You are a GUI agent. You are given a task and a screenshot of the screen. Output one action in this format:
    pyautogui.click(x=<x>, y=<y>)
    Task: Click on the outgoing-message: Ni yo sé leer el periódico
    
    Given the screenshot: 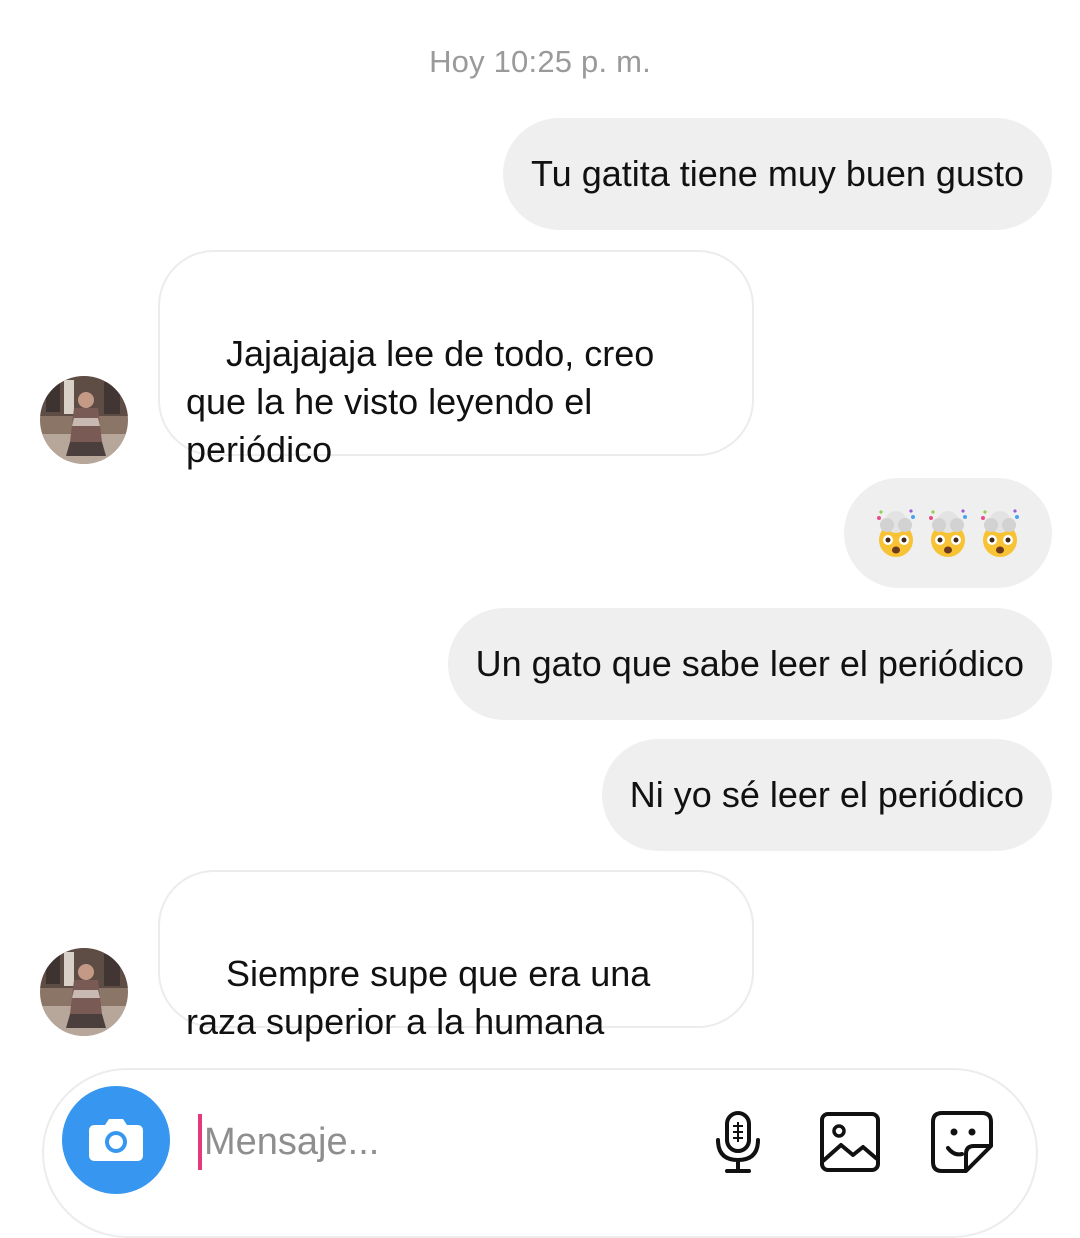 What is the action you would take?
    pyautogui.click(x=826, y=795)
    